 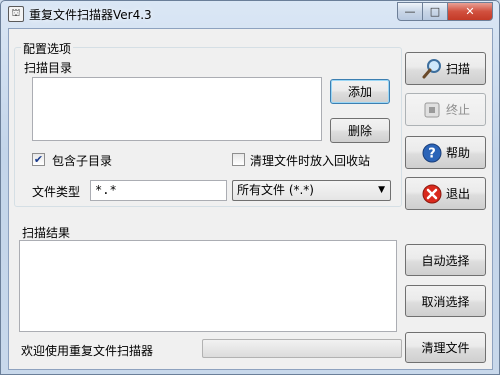 I want to click on exit-icon, so click(x=432, y=194).